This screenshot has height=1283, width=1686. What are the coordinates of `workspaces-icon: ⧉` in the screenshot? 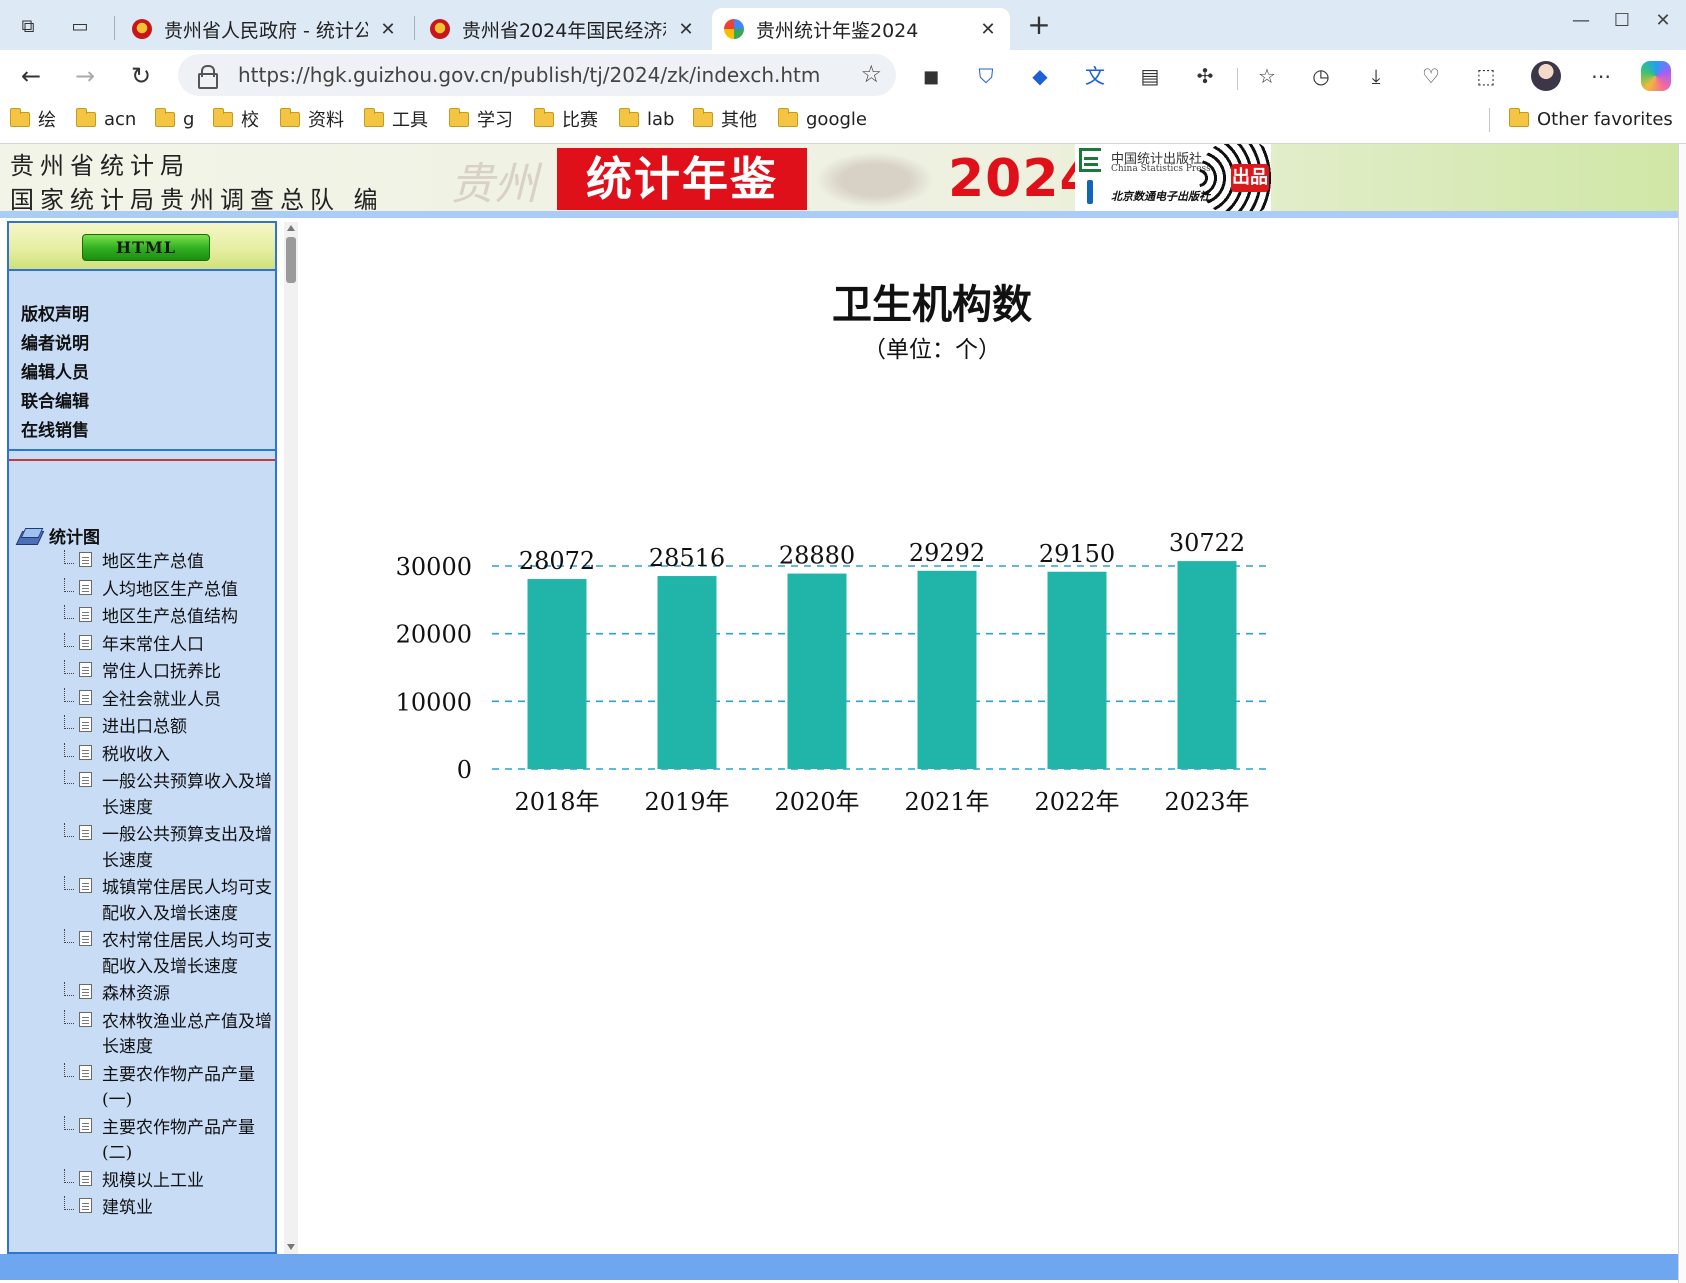 It's located at (28, 26).